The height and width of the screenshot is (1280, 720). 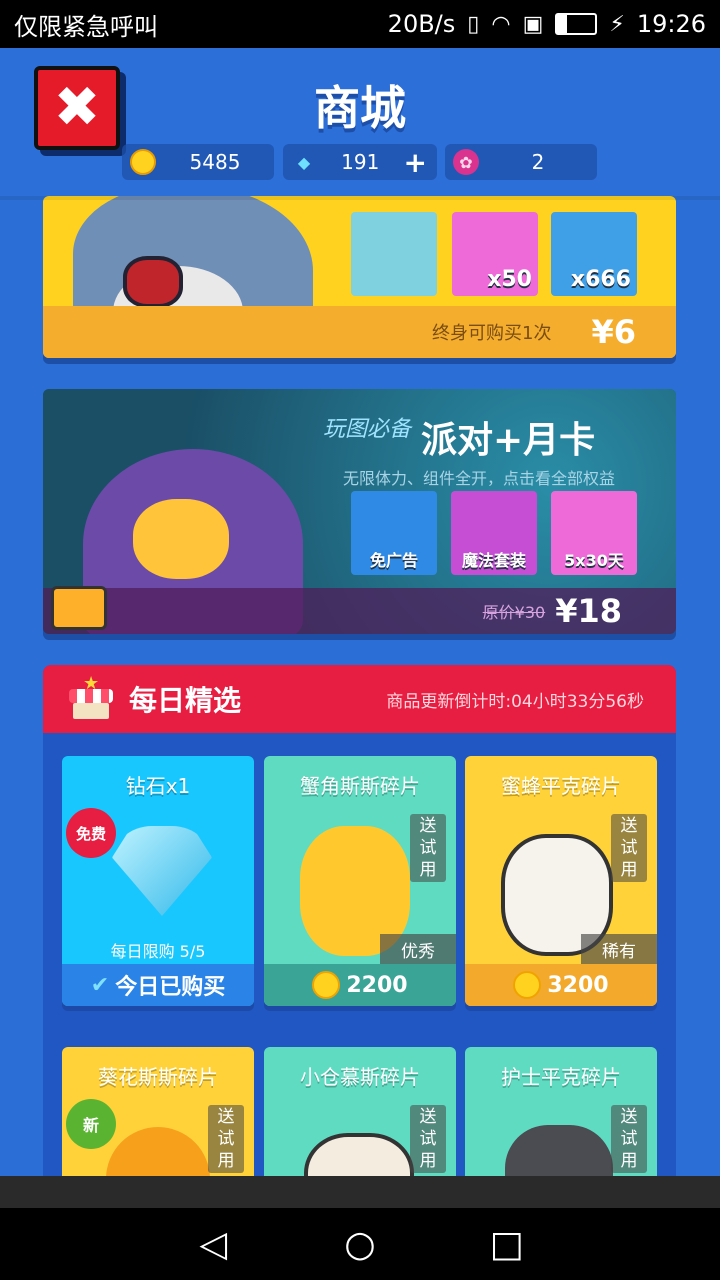 I want to click on carrier-text: 仅限紧急呼叫, so click(x=86, y=26).